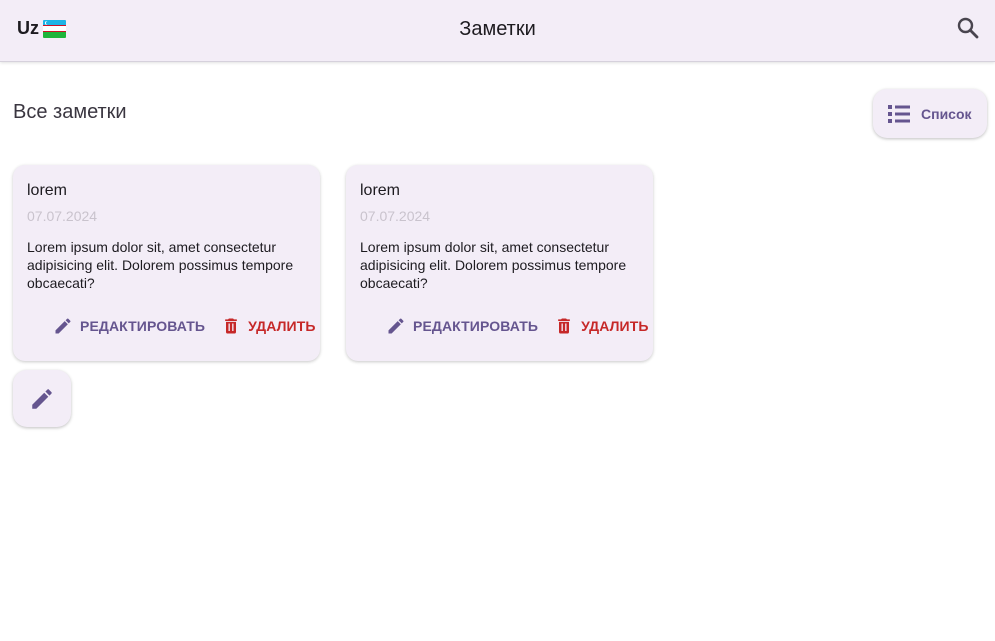 This screenshot has height=641, width=995. I want to click on search-button, so click(968, 28).